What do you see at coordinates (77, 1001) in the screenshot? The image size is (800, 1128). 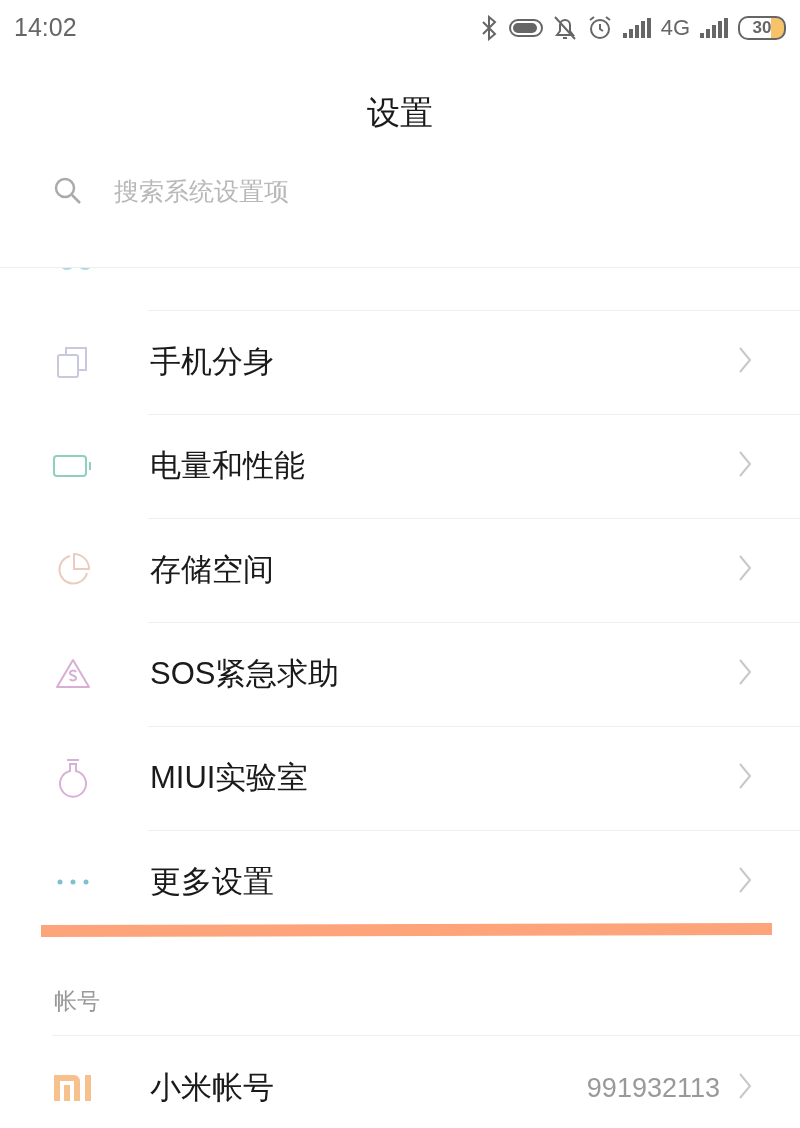 I see `section-header: 帐号` at bounding box center [77, 1001].